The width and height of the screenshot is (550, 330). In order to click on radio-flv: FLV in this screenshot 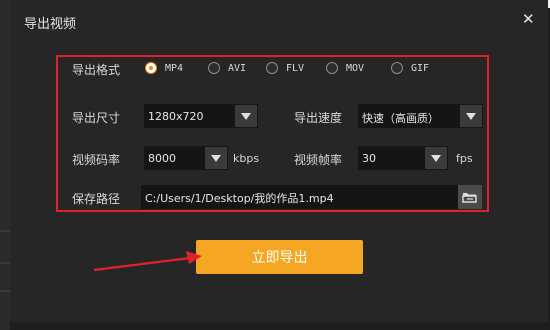, I will do `click(285, 68)`.